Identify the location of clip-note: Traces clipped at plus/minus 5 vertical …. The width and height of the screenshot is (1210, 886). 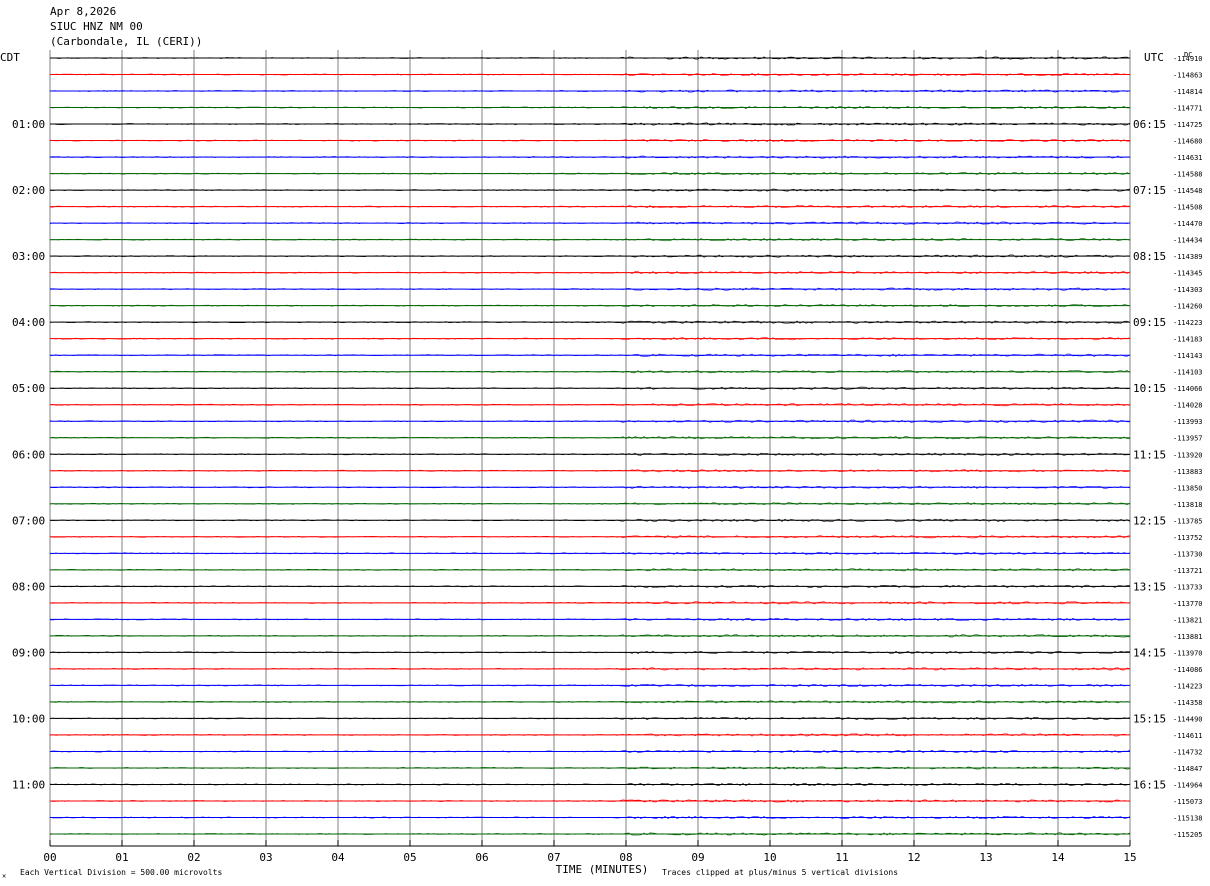
(780, 872).